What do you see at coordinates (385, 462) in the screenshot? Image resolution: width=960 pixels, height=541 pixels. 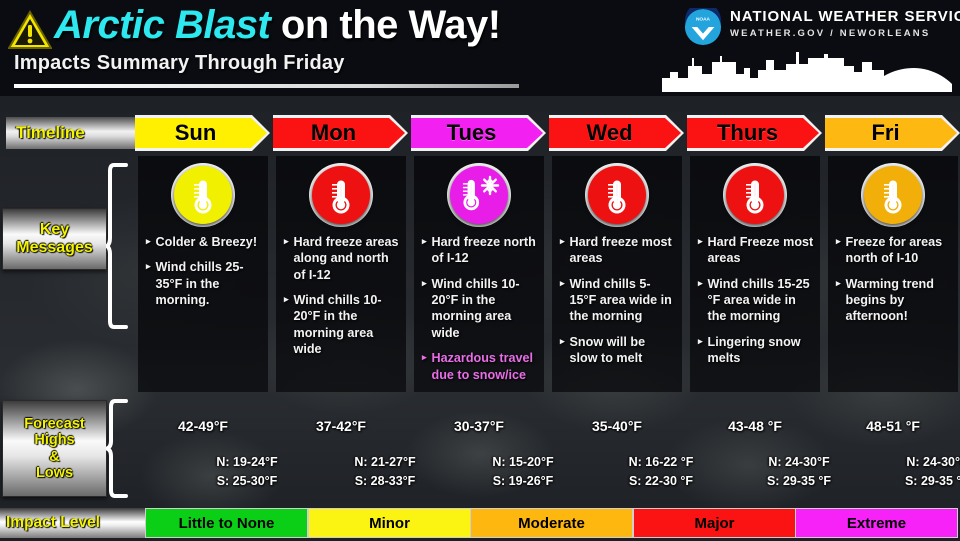 I see `forecast-low-north: N: 21-27°F` at bounding box center [385, 462].